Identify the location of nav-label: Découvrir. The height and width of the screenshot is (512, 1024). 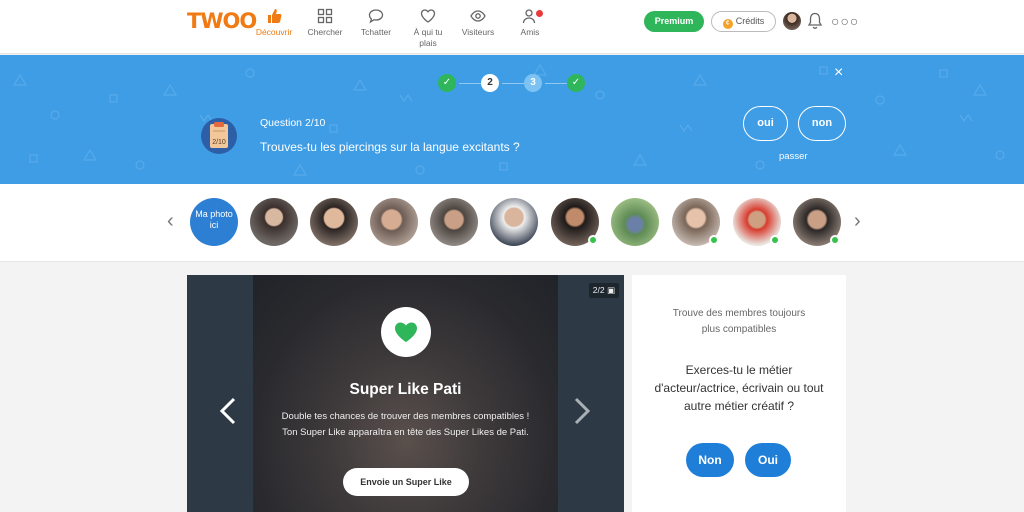
(274, 32).